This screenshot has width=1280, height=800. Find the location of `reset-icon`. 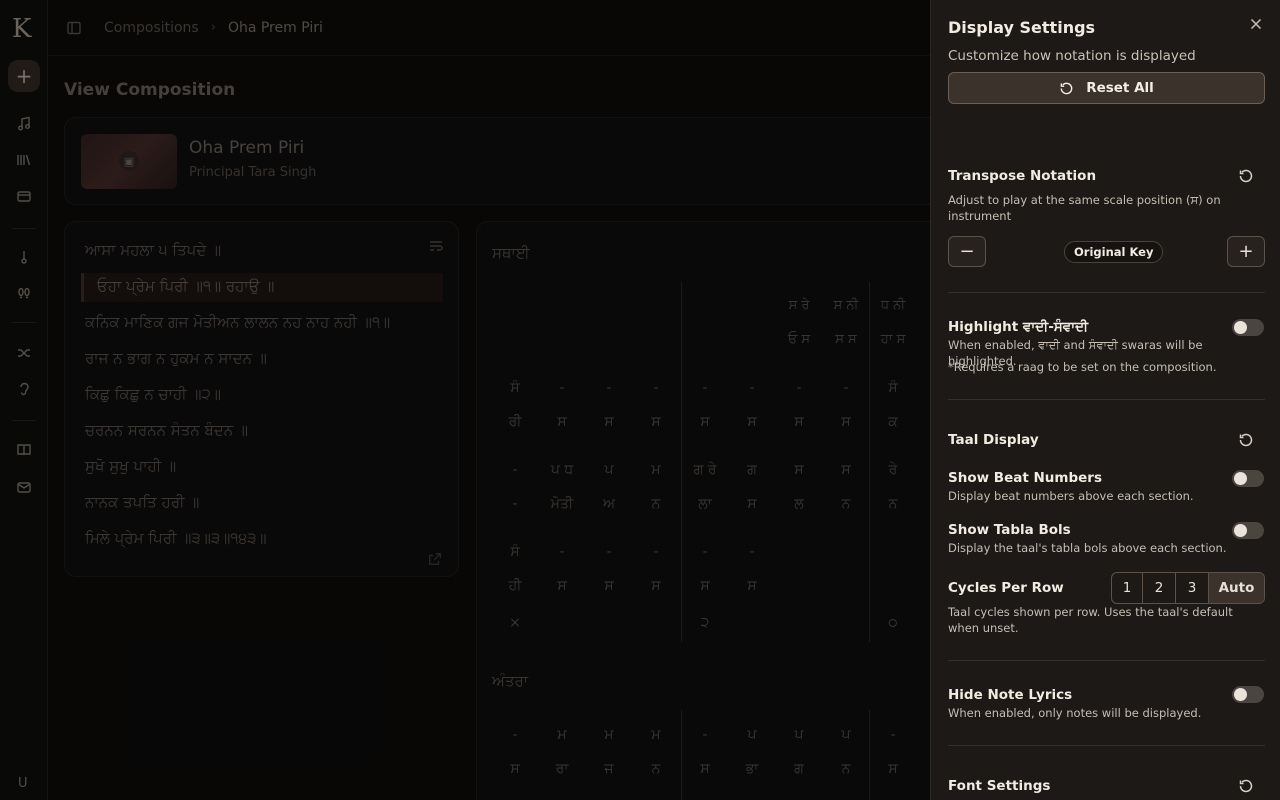

reset-icon is located at coordinates (1066, 88).